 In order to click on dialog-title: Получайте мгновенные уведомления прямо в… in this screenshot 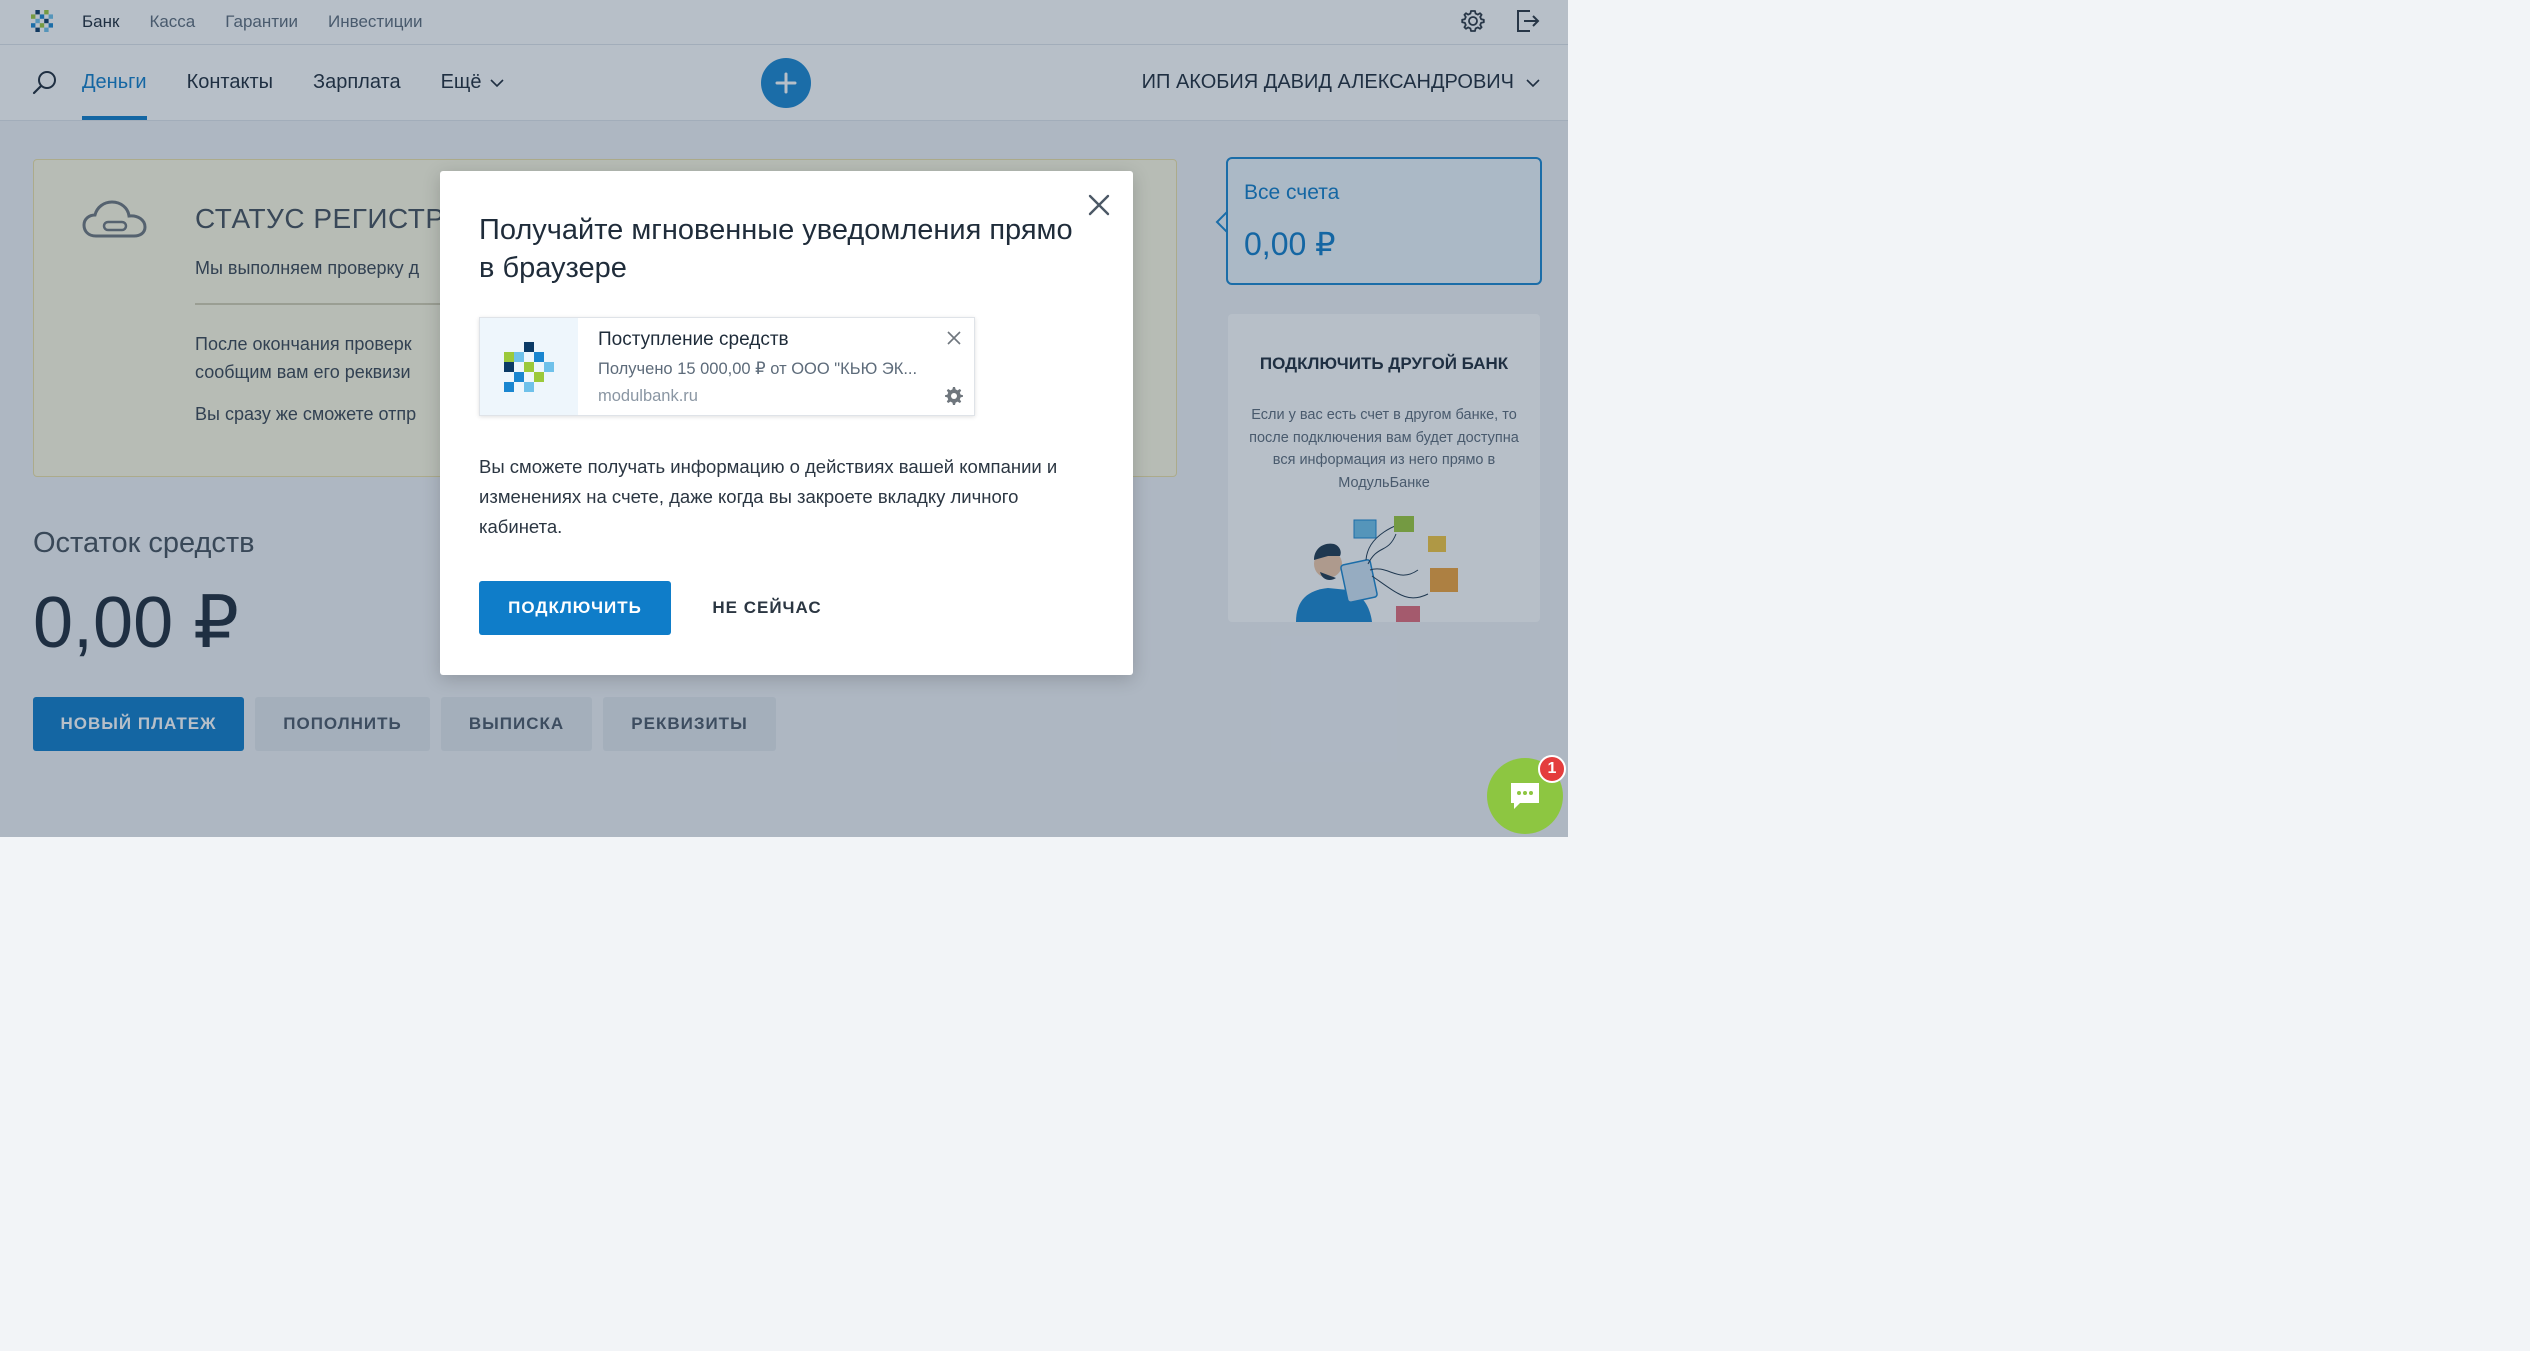, I will do `click(776, 249)`.